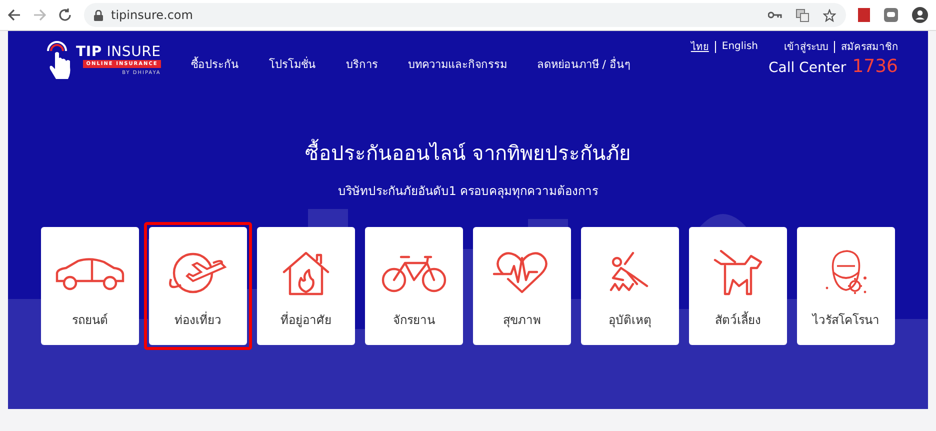 This screenshot has width=936, height=431. I want to click on insurance-category-card: ท่องเที่ยว, so click(198, 286).